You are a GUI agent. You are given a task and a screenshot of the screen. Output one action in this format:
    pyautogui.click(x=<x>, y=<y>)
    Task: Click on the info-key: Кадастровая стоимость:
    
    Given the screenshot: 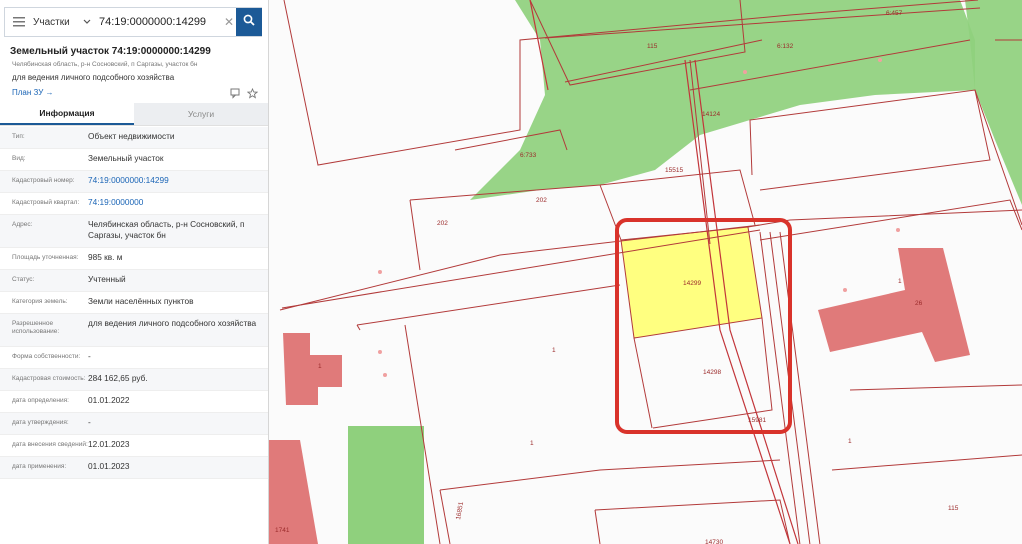 What is the action you would take?
    pyautogui.click(x=49, y=378)
    